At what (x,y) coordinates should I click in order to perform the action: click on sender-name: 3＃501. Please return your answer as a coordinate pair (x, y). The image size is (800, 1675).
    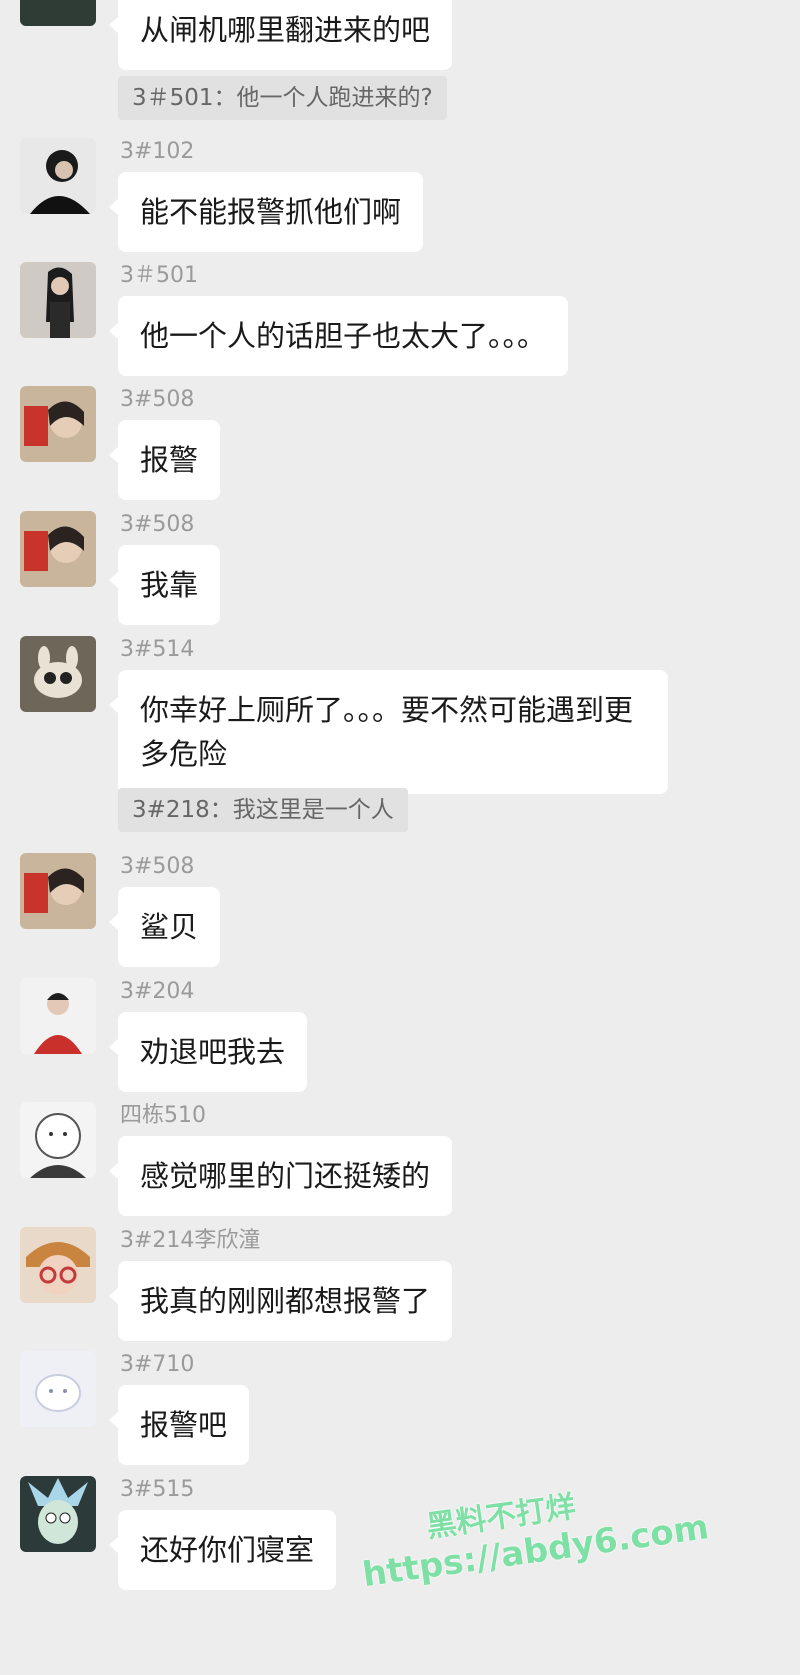
    Looking at the image, I should click on (159, 275).